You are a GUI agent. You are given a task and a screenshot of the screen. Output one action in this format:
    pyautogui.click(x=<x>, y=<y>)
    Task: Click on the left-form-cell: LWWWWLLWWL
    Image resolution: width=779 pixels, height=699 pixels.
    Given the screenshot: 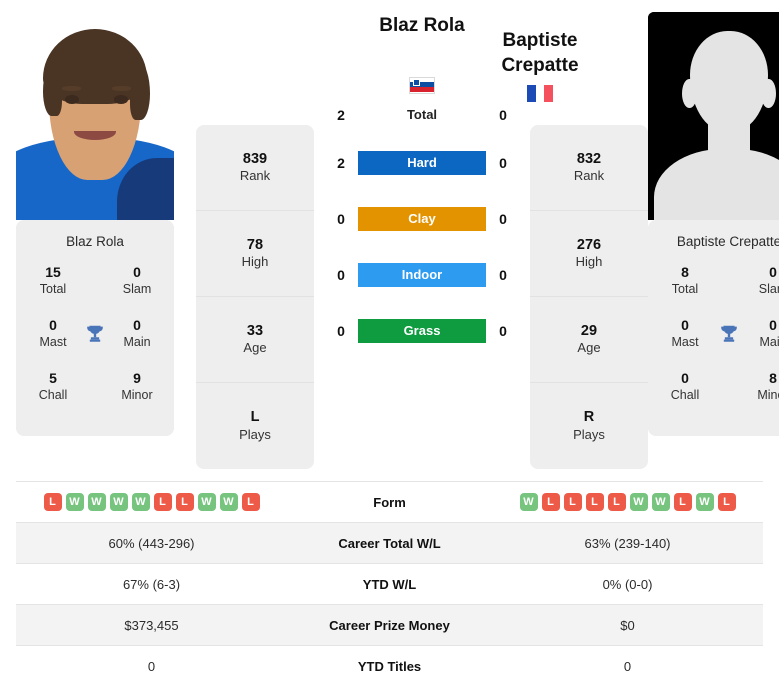 What is the action you would take?
    pyautogui.click(x=151, y=502)
    